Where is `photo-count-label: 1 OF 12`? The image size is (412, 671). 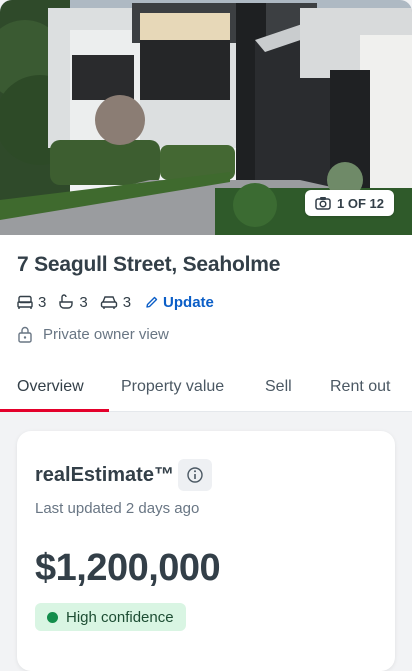 photo-count-label: 1 OF 12 is located at coordinates (360, 203).